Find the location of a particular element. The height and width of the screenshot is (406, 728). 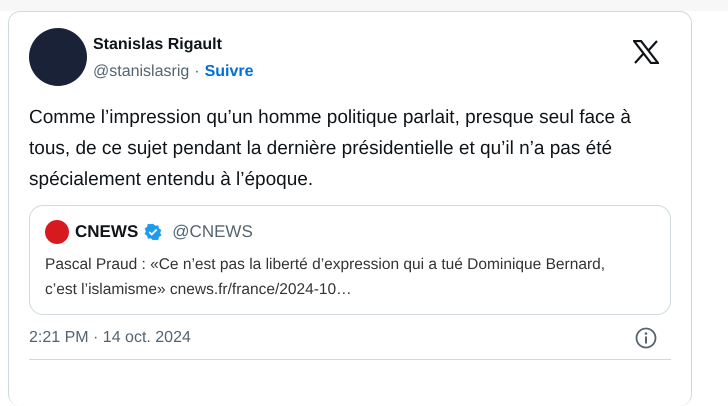

author-name: Stanislas Rigault is located at coordinates (173, 45).